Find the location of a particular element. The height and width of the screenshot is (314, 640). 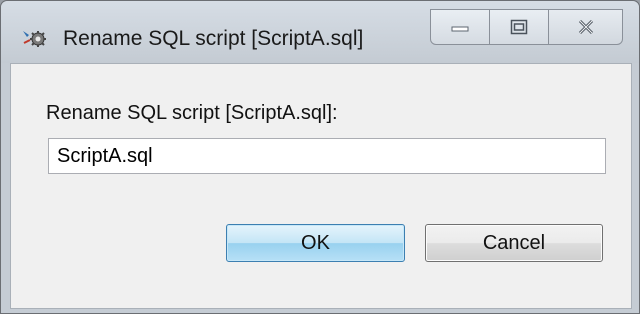

maximize-icon is located at coordinates (519, 27).